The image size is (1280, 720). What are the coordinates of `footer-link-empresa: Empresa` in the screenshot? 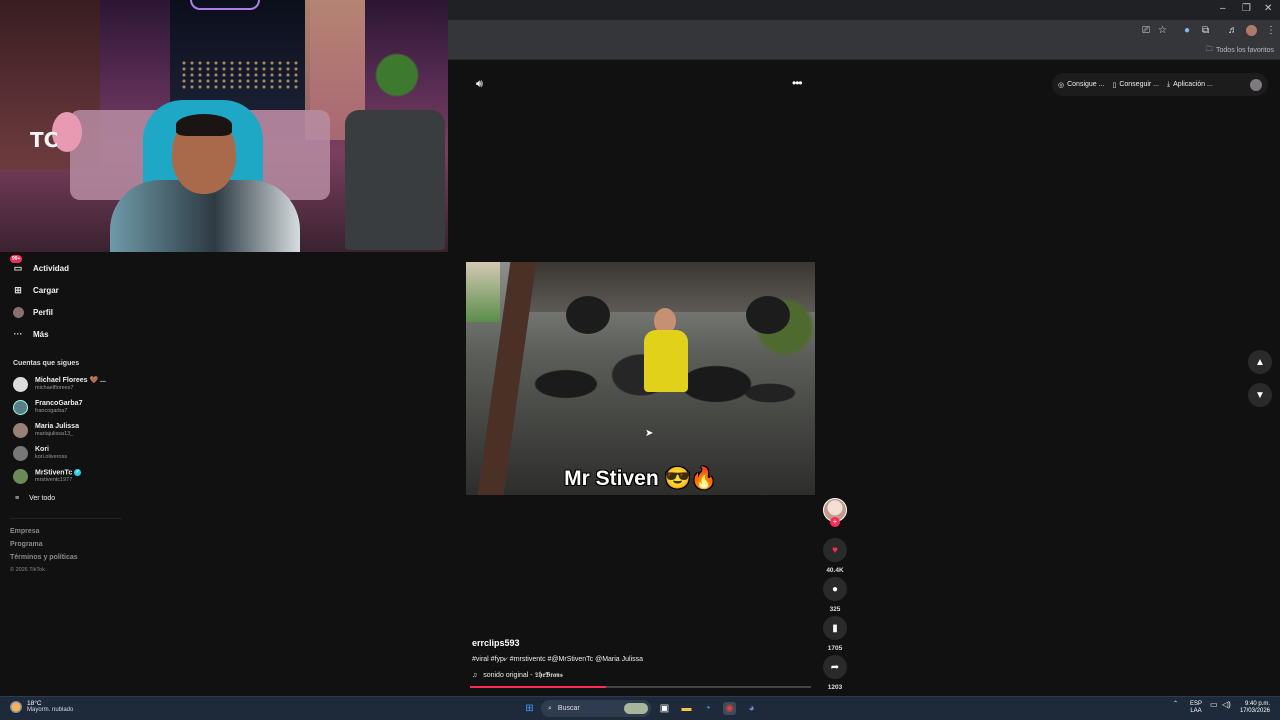 It's located at (25, 531).